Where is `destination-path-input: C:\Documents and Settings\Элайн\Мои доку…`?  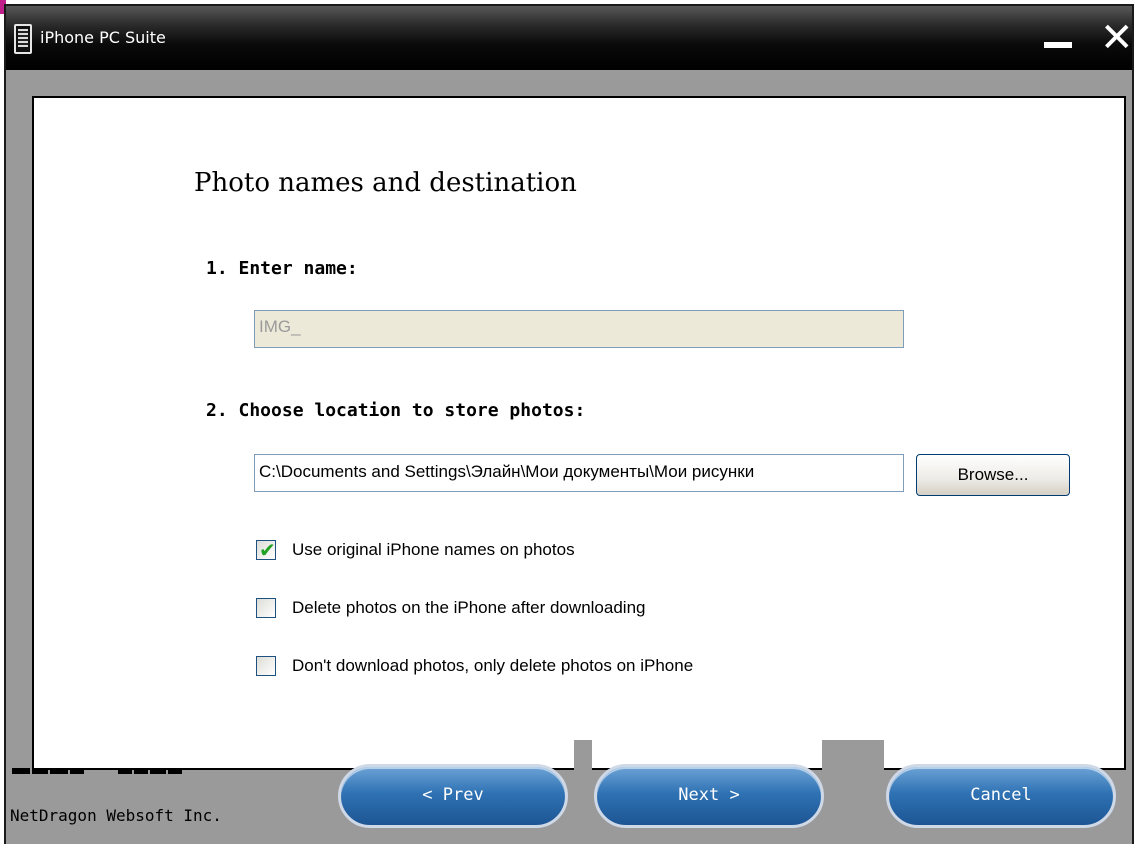 destination-path-input: C:\Documents and Settings\Элайн\Мои доку… is located at coordinates (579, 473).